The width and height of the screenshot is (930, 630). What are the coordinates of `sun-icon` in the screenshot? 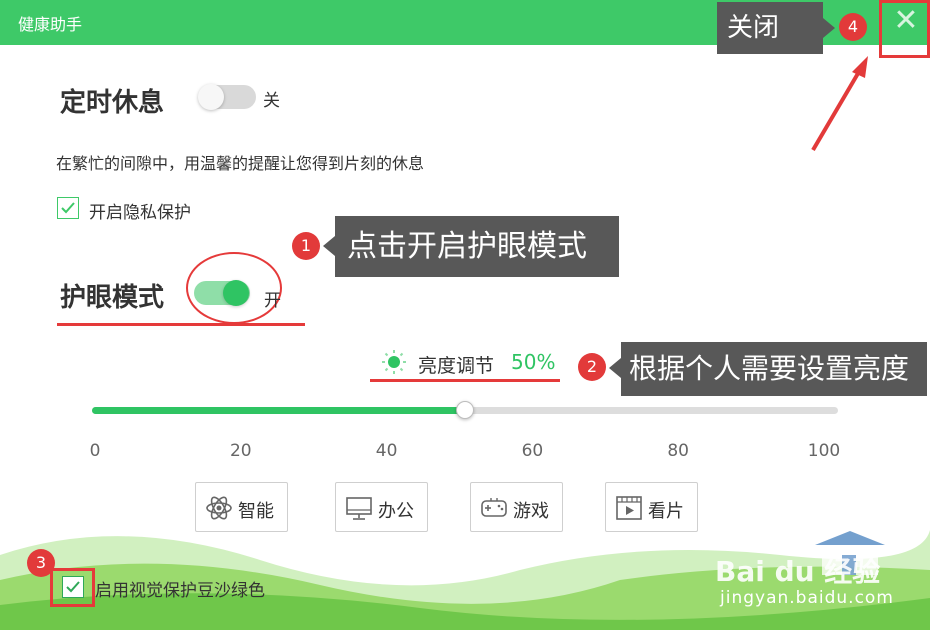 It's located at (394, 362).